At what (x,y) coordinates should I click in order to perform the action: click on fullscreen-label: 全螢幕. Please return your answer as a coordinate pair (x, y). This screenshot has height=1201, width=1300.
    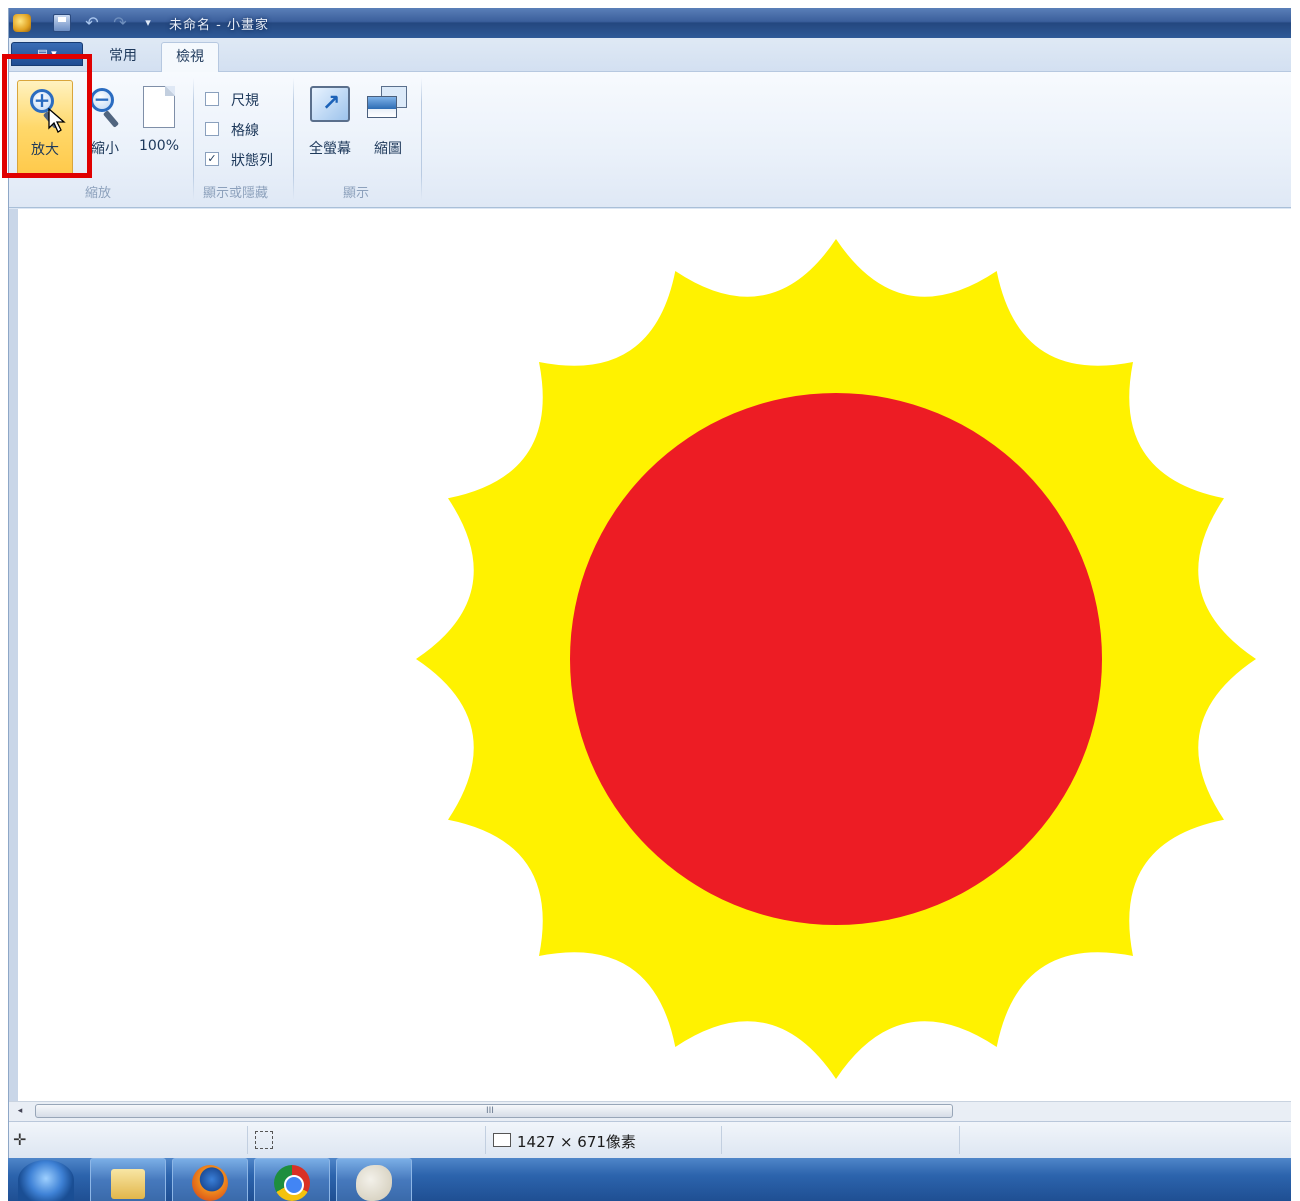
    Looking at the image, I should click on (330, 149).